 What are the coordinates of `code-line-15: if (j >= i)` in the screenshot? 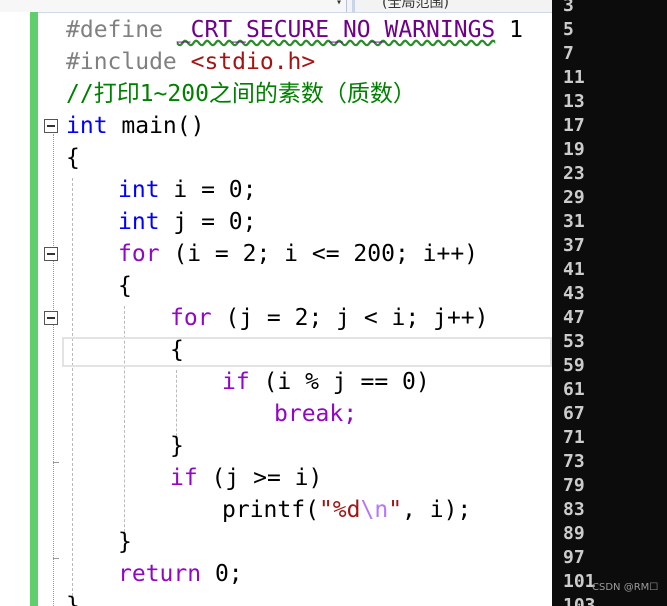 It's located at (246, 478).